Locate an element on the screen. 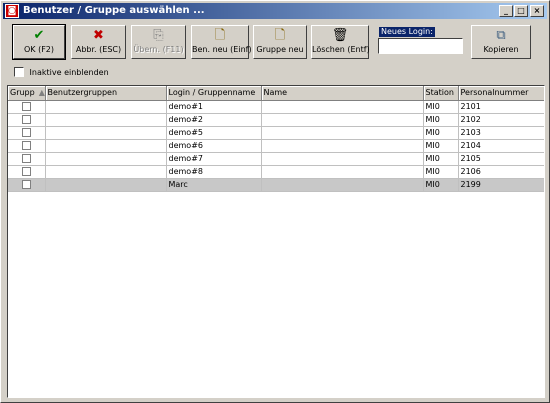 Image resolution: width=550 pixels, height=403 pixels. transfer-icon: ⎘ is located at coordinates (158, 35).